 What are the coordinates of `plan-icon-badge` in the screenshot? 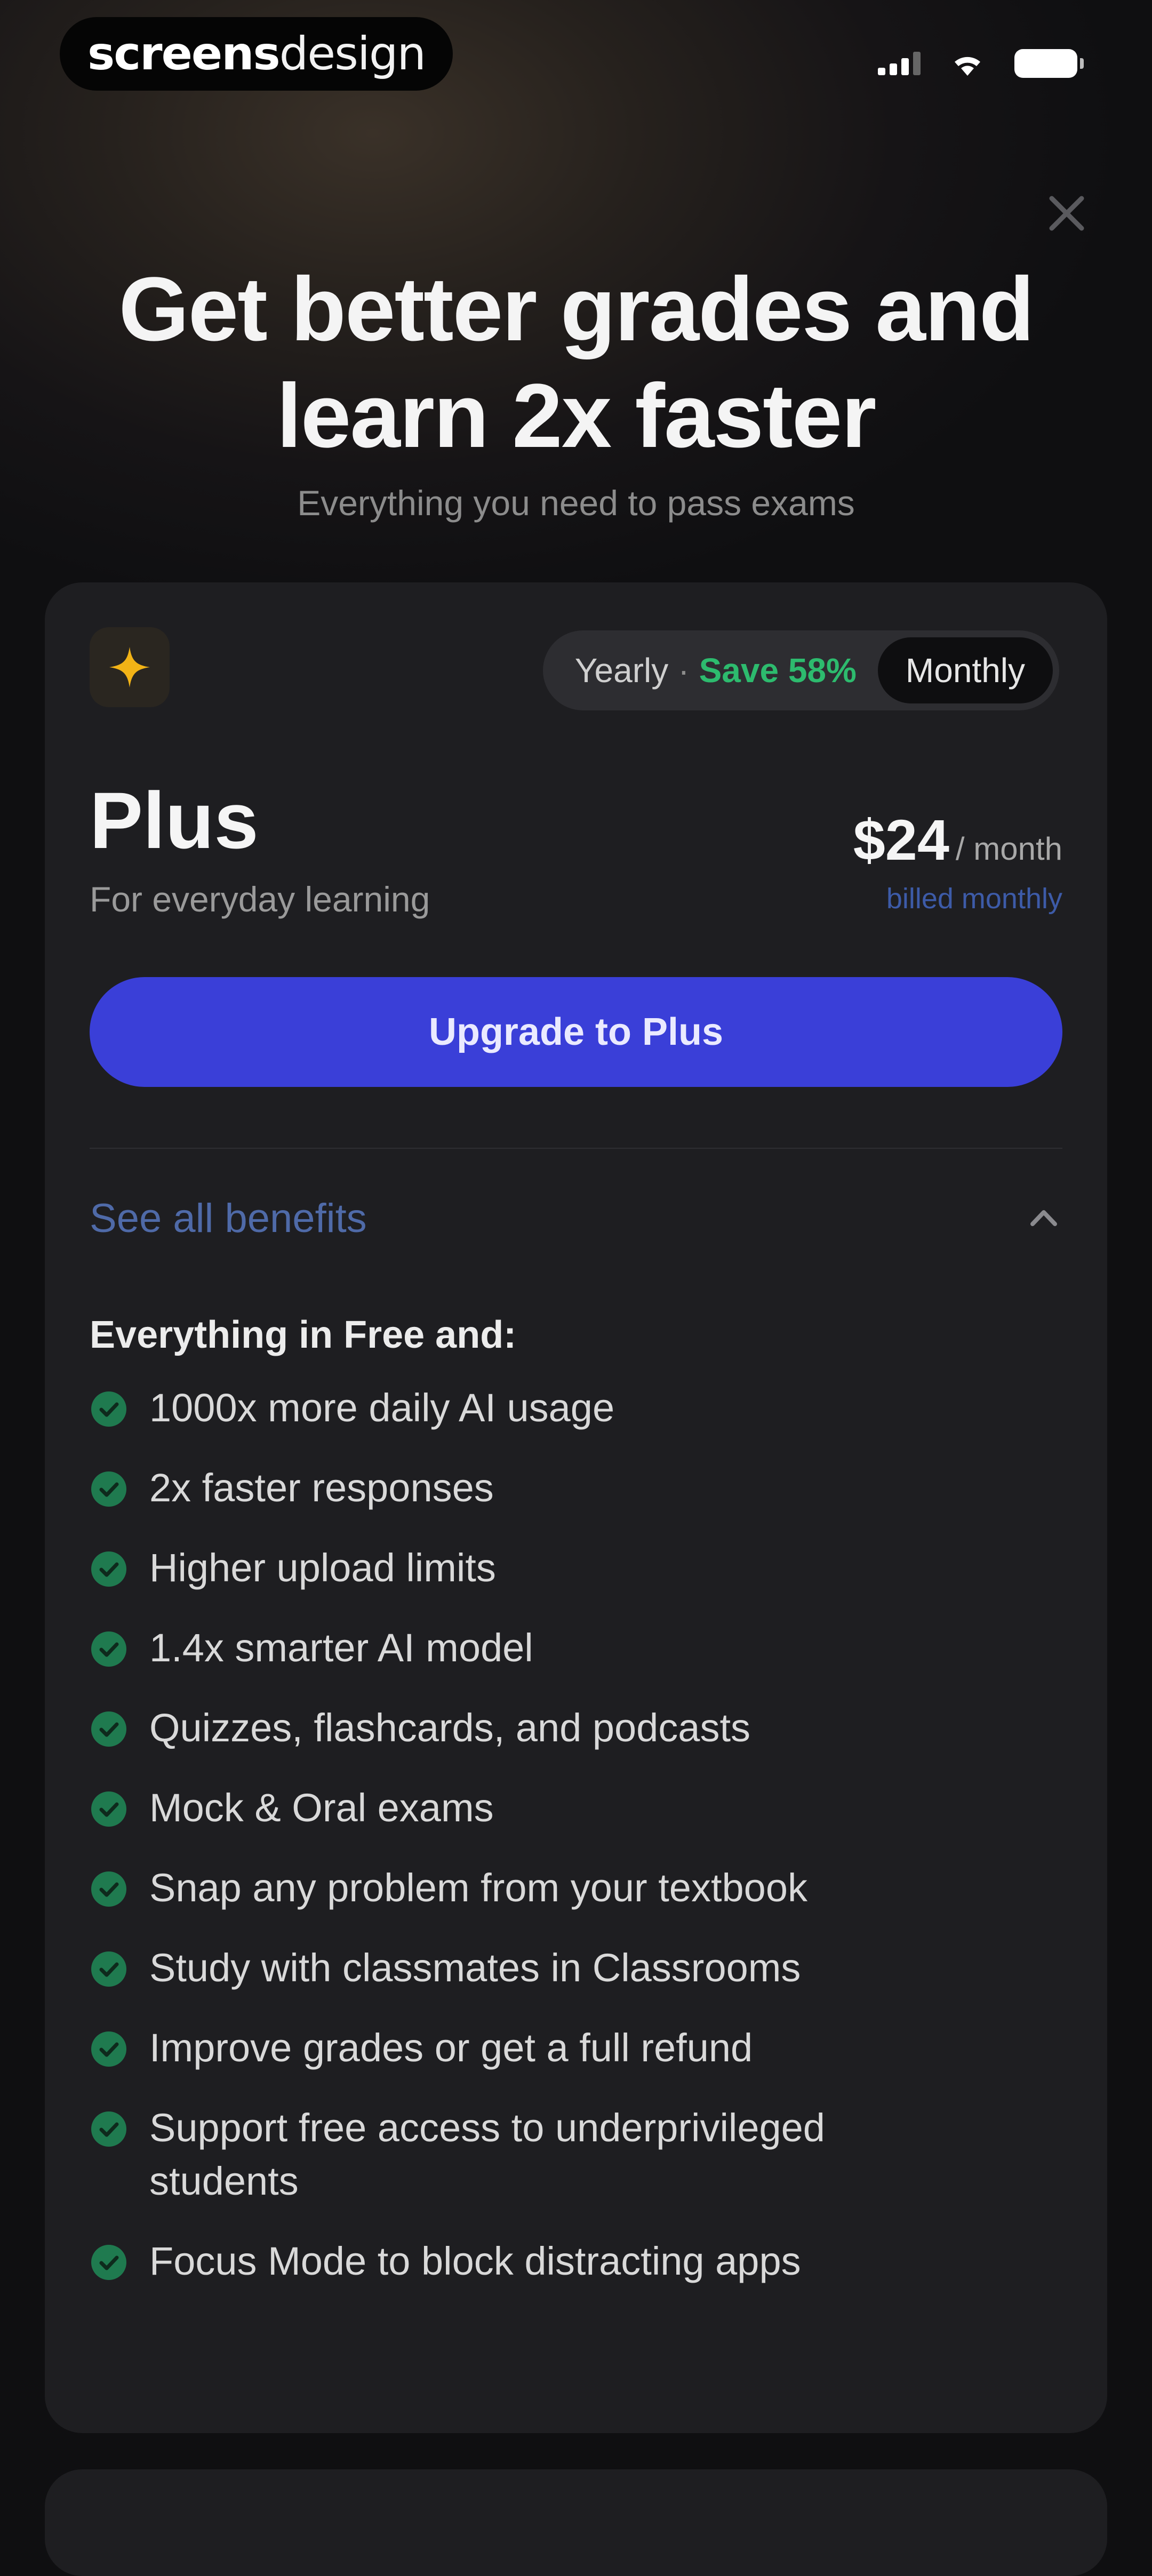 It's located at (130, 667).